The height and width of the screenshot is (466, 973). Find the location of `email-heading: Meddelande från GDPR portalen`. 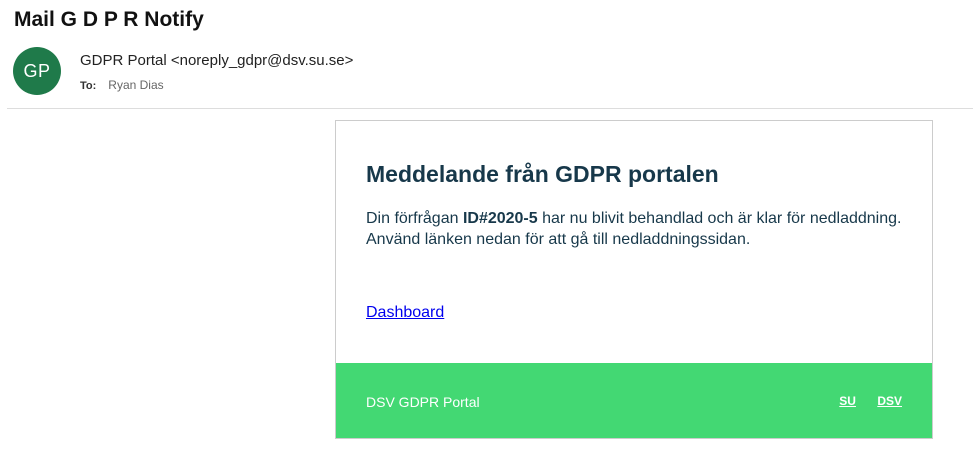

email-heading: Meddelande från GDPR portalen is located at coordinates (542, 174).